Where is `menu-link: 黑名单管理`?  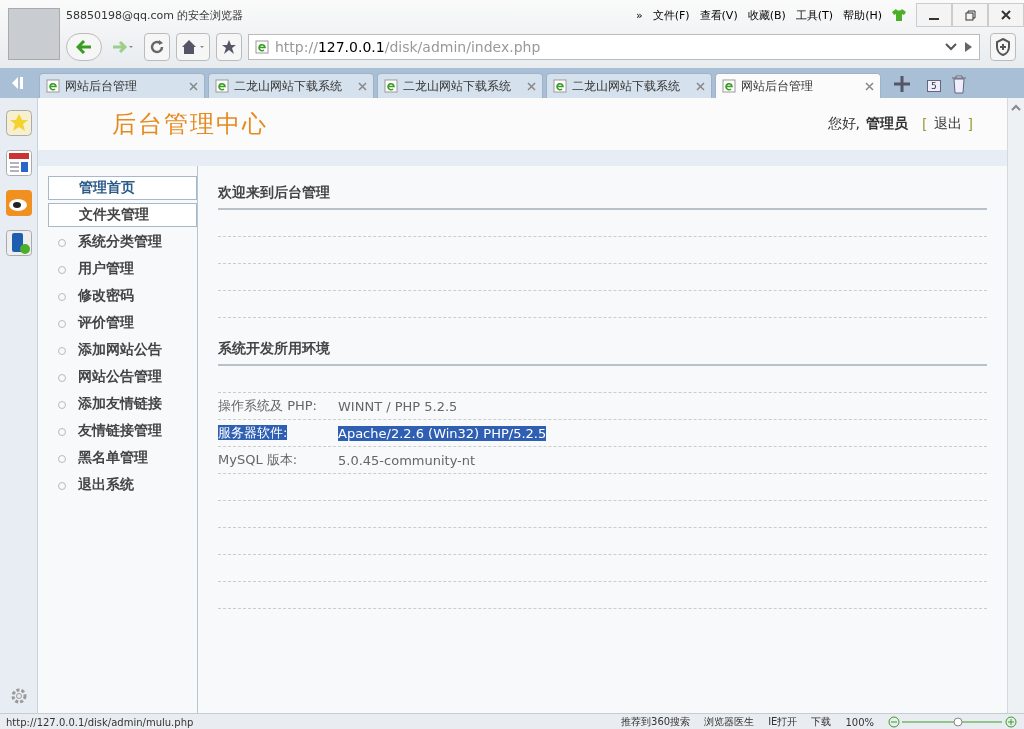 menu-link: 黑名单管理 is located at coordinates (122, 458).